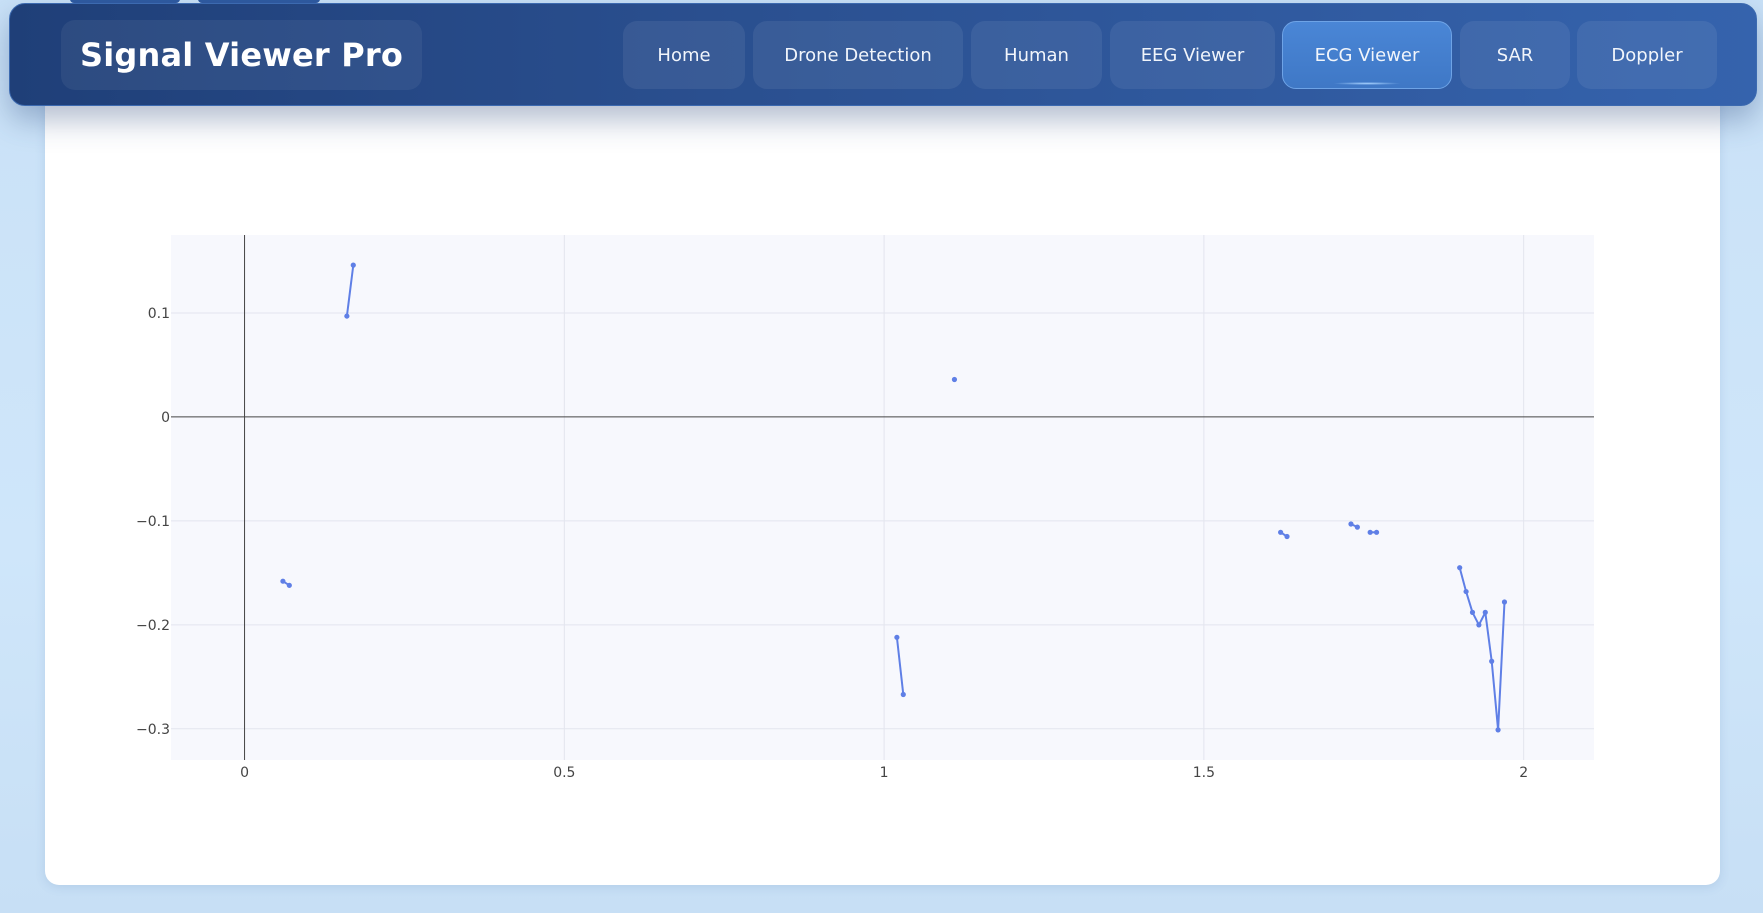  I want to click on nav-ecg-viewer-label: ECG Viewer, so click(1367, 55).